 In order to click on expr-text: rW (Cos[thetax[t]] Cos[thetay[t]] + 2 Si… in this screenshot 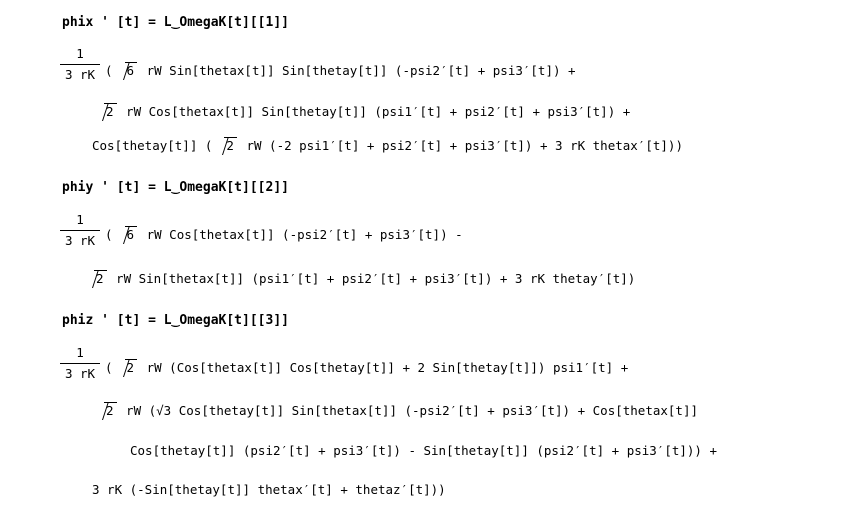, I will do `click(384, 367)`.